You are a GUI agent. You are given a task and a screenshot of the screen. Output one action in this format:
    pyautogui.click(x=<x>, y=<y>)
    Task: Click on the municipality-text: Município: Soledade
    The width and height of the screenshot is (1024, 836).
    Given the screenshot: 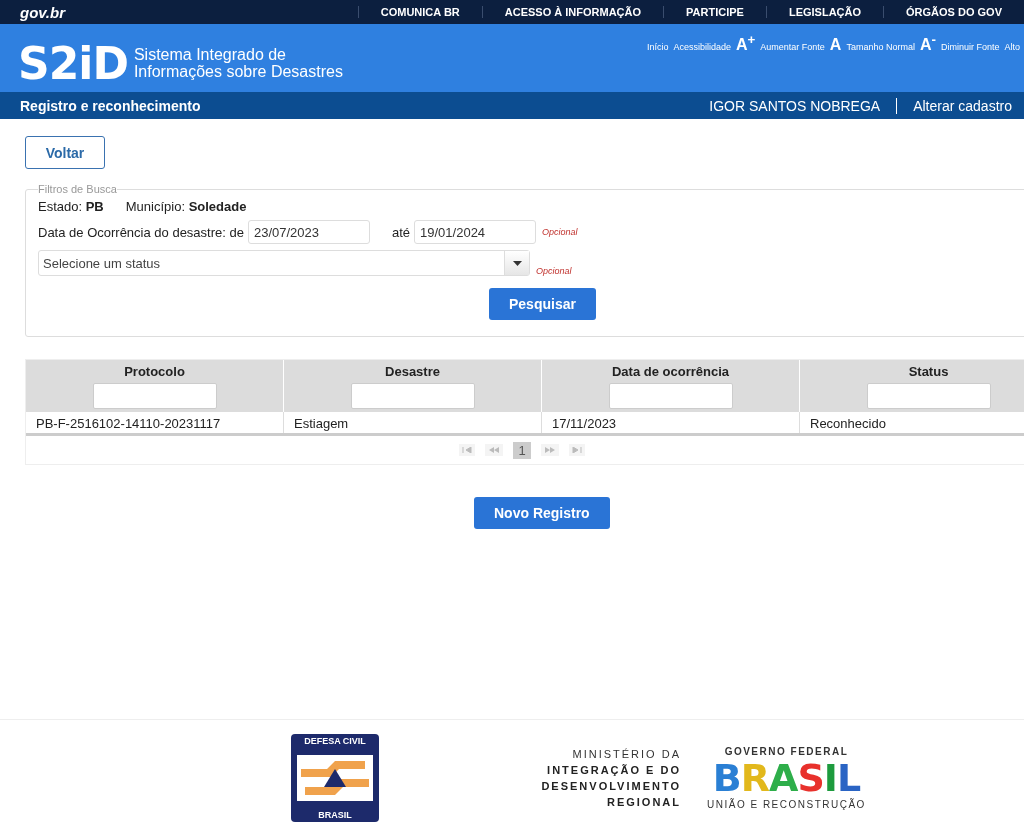 What is the action you would take?
    pyautogui.click(x=186, y=206)
    